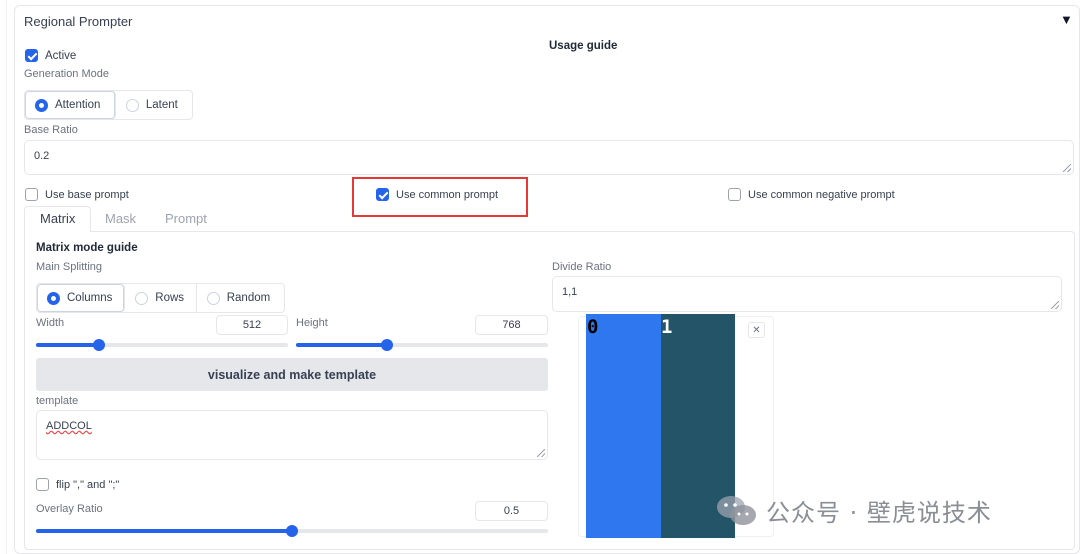  I want to click on overlay-ratio-label: Overlay Ratio, so click(69, 509).